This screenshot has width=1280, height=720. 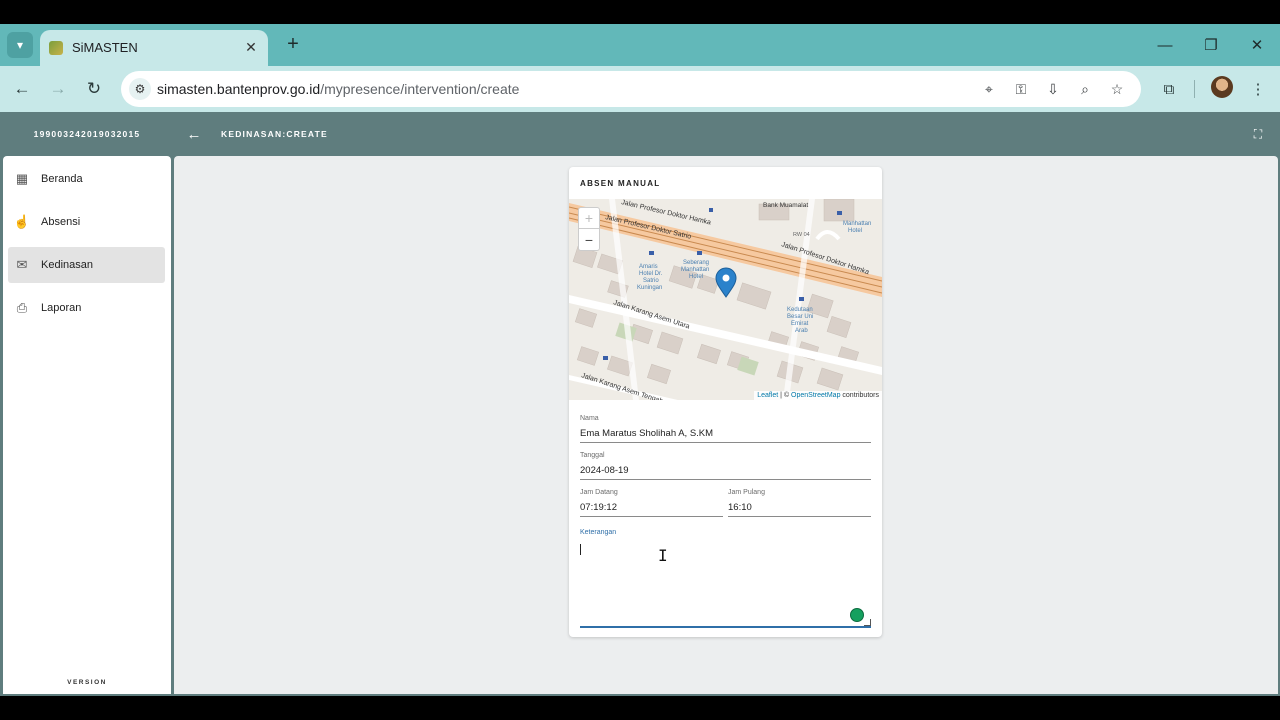 I want to click on sidebar-item-absensi: ☝ Absensi, so click(x=86, y=222).